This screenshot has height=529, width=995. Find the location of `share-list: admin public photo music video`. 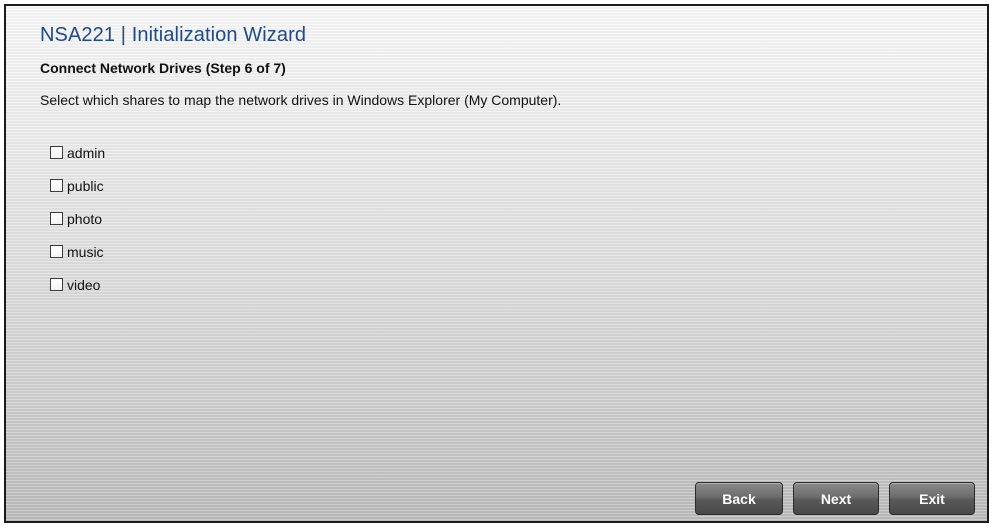

share-list: admin public photo music video is located at coordinates (77, 218).